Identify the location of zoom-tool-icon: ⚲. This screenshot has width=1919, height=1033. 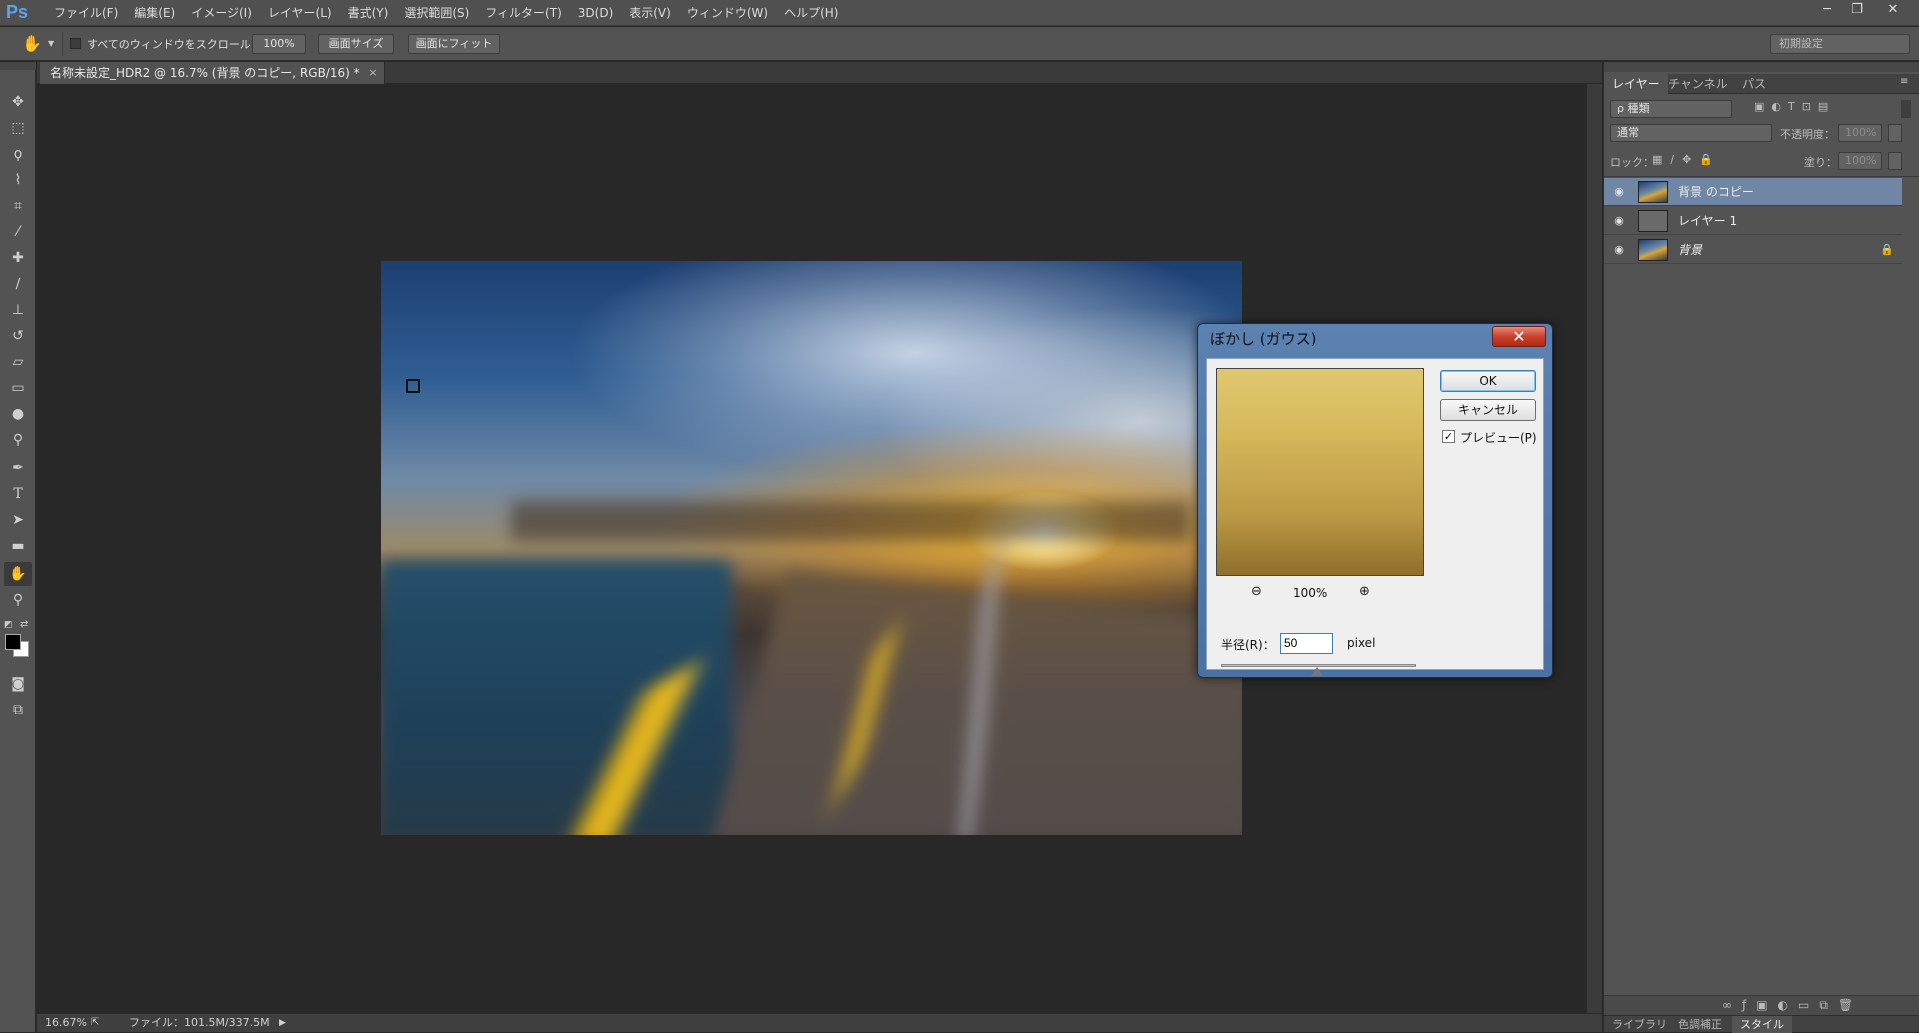
(18, 600).